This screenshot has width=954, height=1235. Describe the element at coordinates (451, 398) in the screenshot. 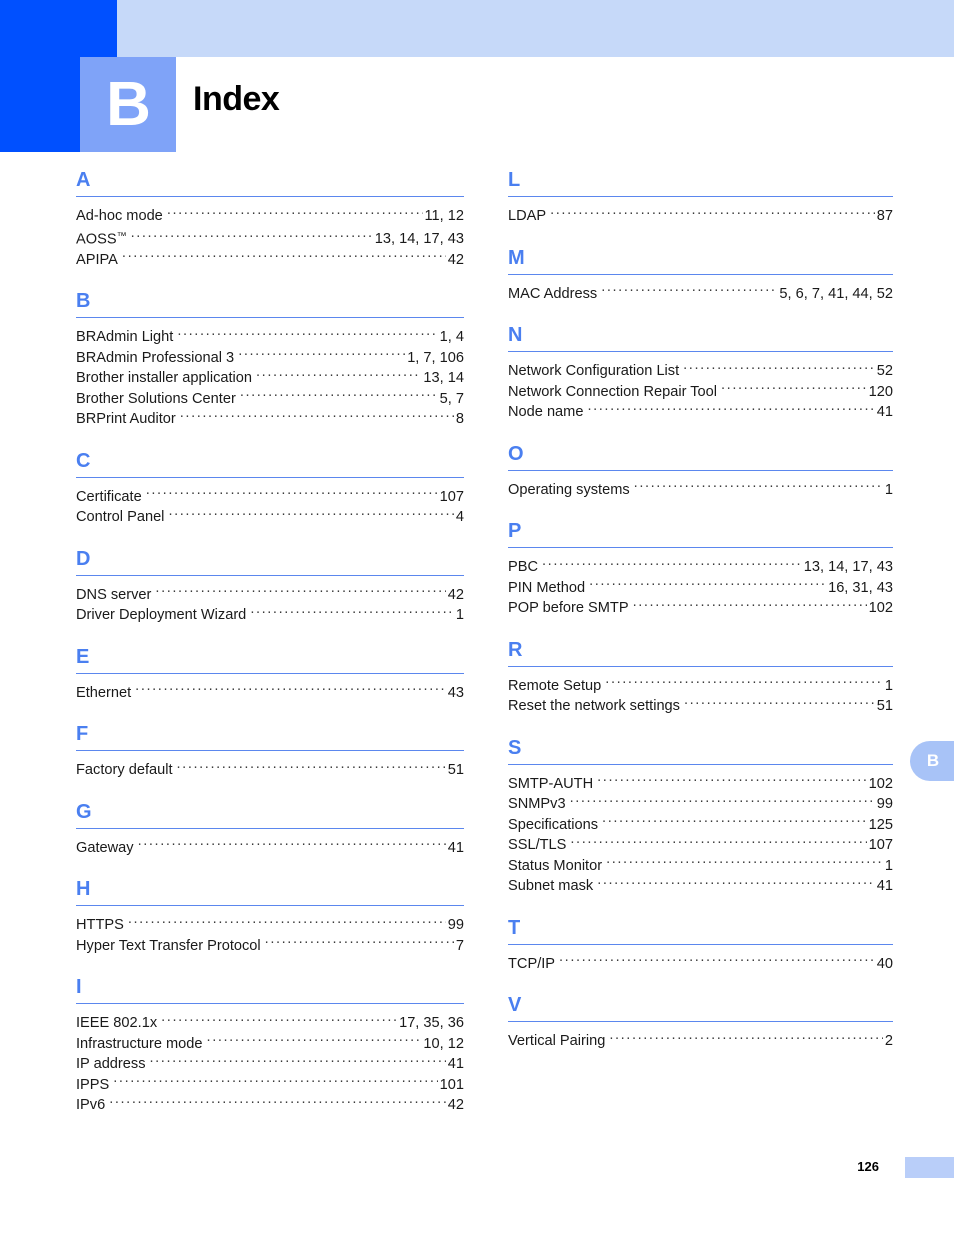

I see `index-entry-pages: 5, 7` at that location.